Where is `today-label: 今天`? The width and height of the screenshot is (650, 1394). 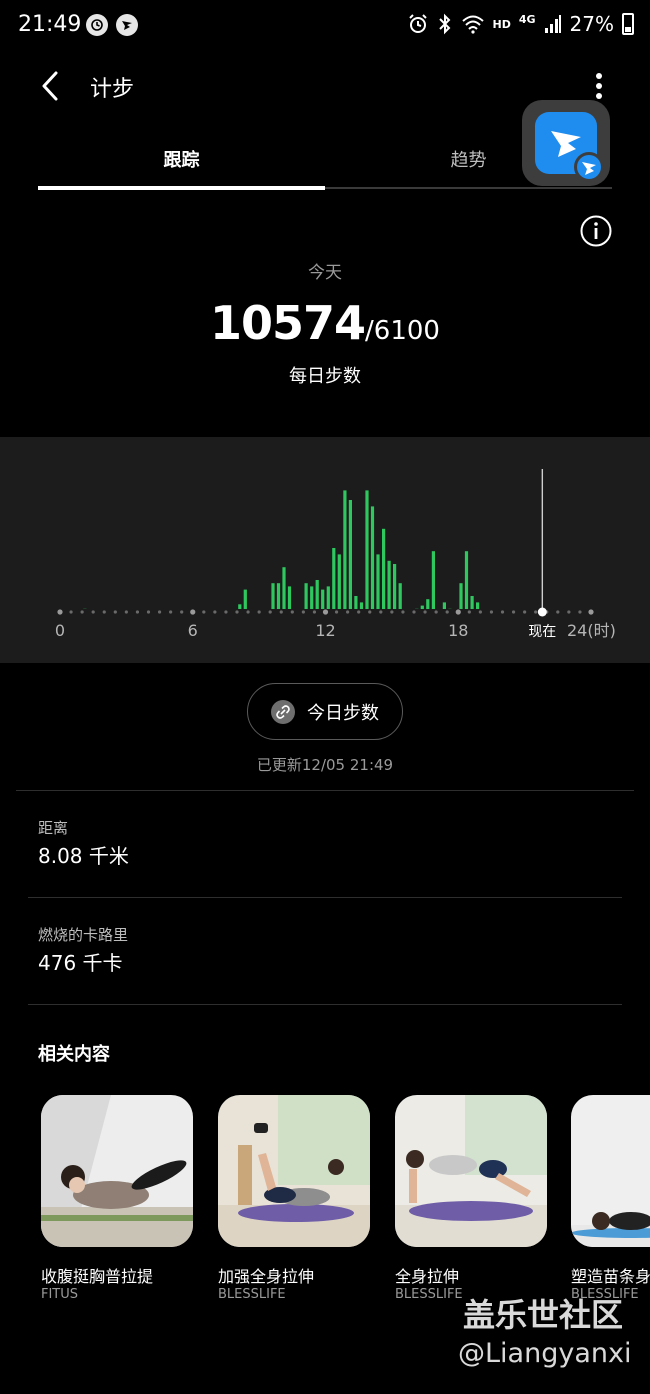 today-label: 今天 is located at coordinates (325, 273).